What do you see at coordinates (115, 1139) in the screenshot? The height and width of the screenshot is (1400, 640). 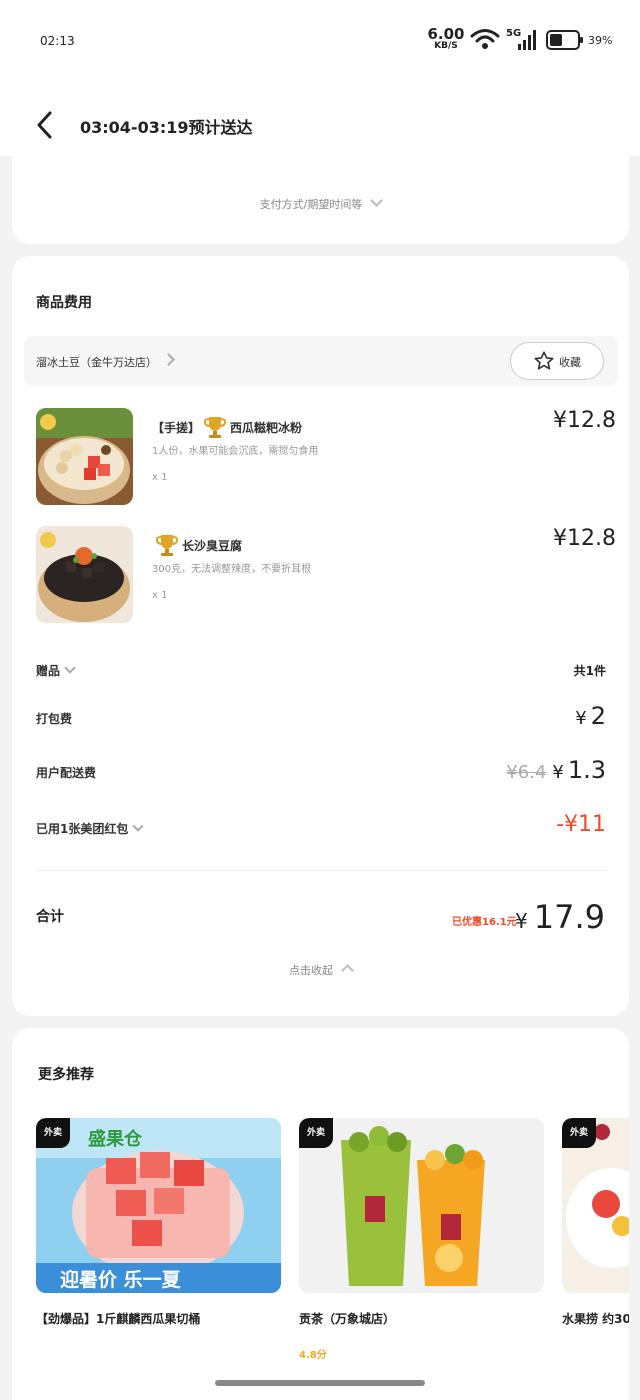 I see `brand-text: 盛果仓` at bounding box center [115, 1139].